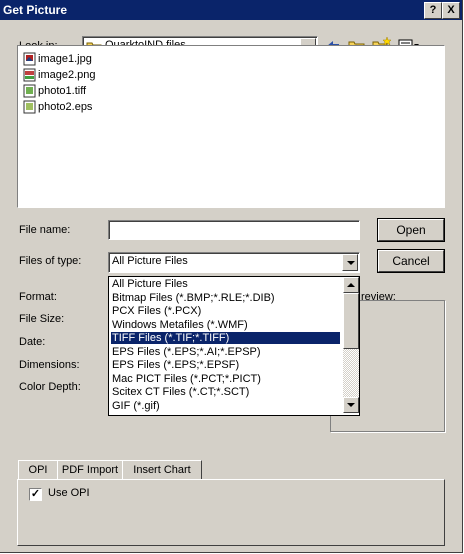 Image resolution: width=464 pixels, height=554 pixels. I want to click on file-name-label: File name:, so click(45, 230).